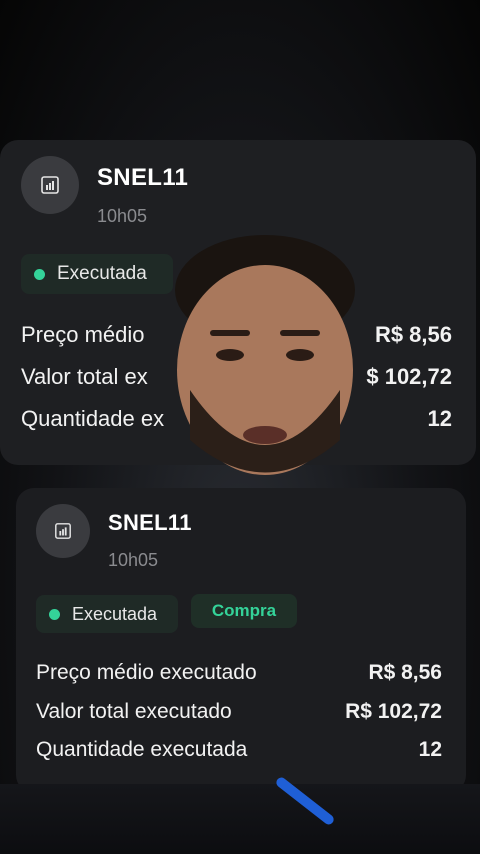 Image resolution: width=480 pixels, height=854 pixels. I want to click on row-total-value: Valor total executado R$ 102,72, so click(241, 712).